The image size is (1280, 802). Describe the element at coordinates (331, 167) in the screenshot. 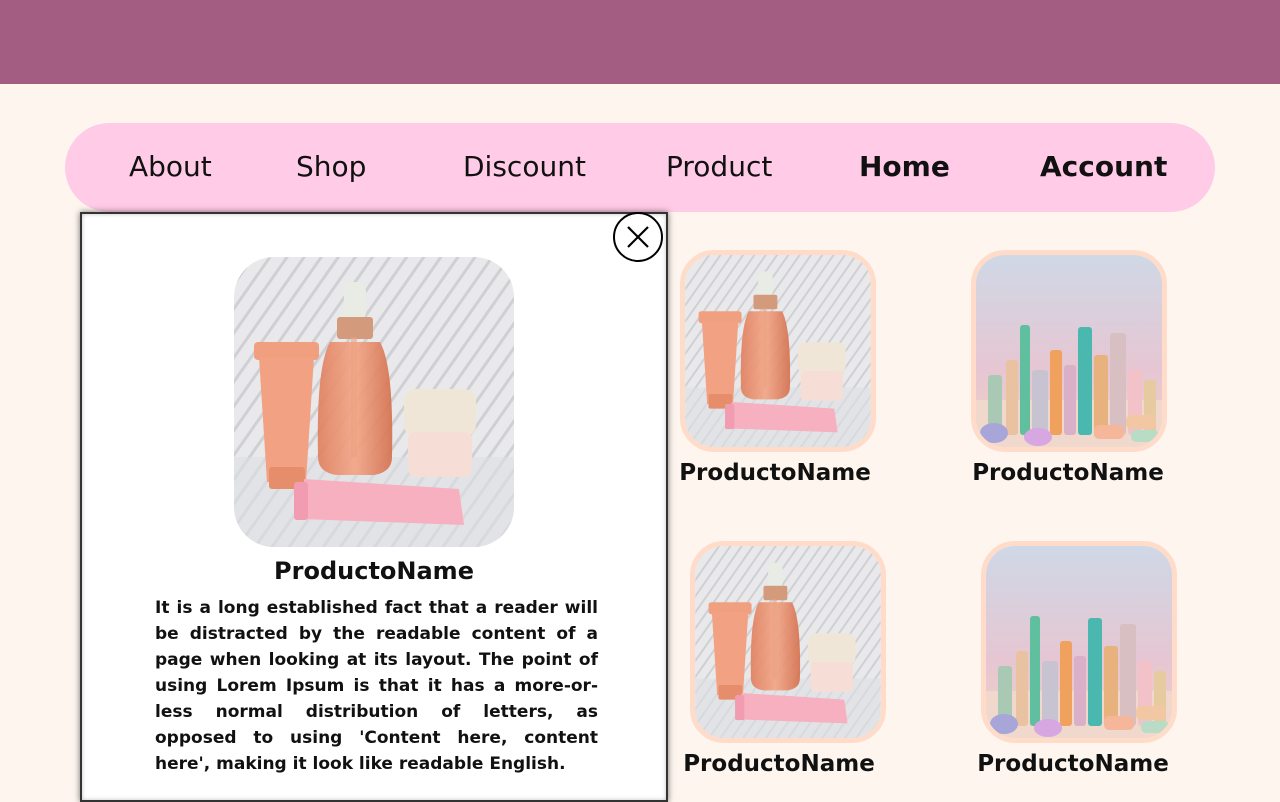

I see `nav-item-shop: Shop` at that location.